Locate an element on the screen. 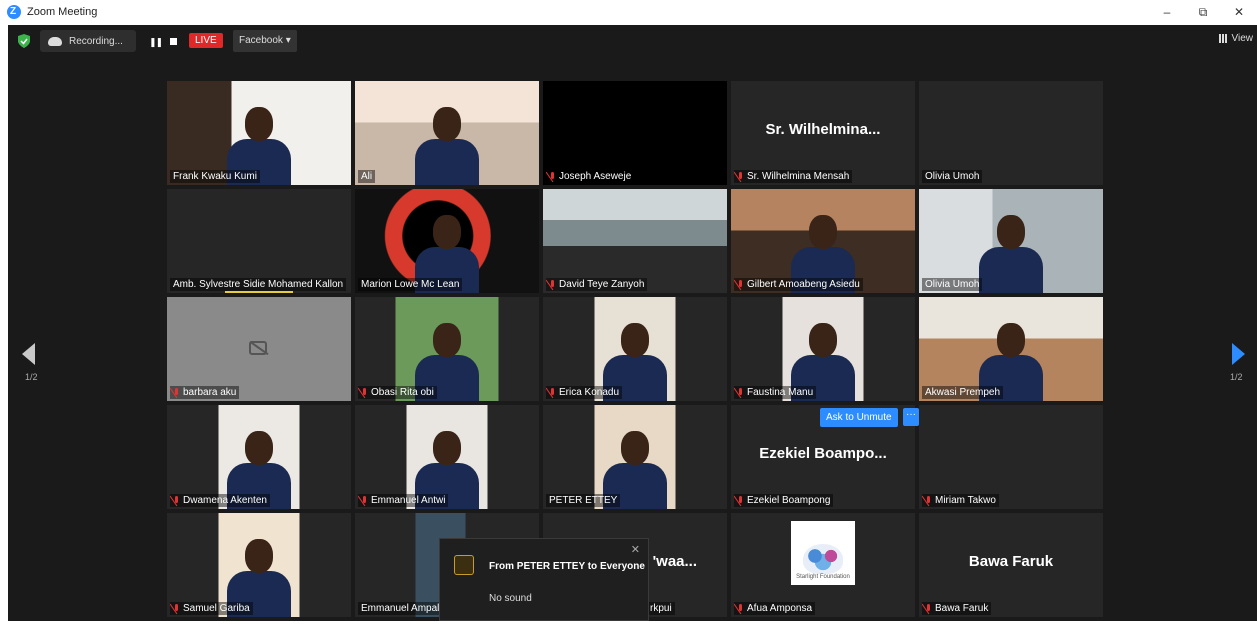 The image size is (1257, 628). participant-name: barbara aku is located at coordinates (210, 392).